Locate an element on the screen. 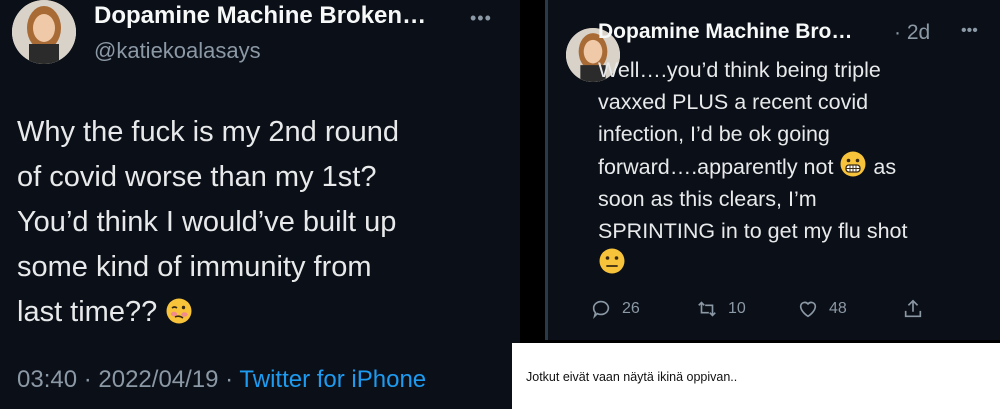 Image resolution: width=1000 pixels, height=409 pixels. reply-count: 26 is located at coordinates (631, 308).